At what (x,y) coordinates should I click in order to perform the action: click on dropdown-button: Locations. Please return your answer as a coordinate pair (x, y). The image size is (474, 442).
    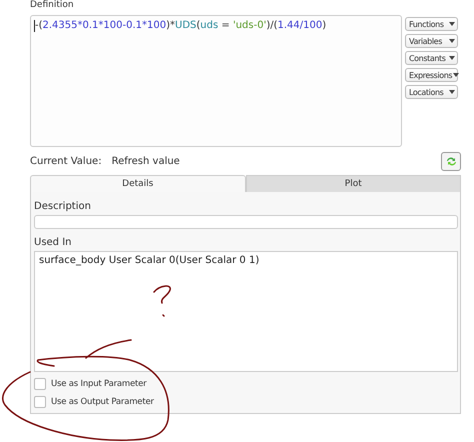
    Looking at the image, I should click on (431, 92).